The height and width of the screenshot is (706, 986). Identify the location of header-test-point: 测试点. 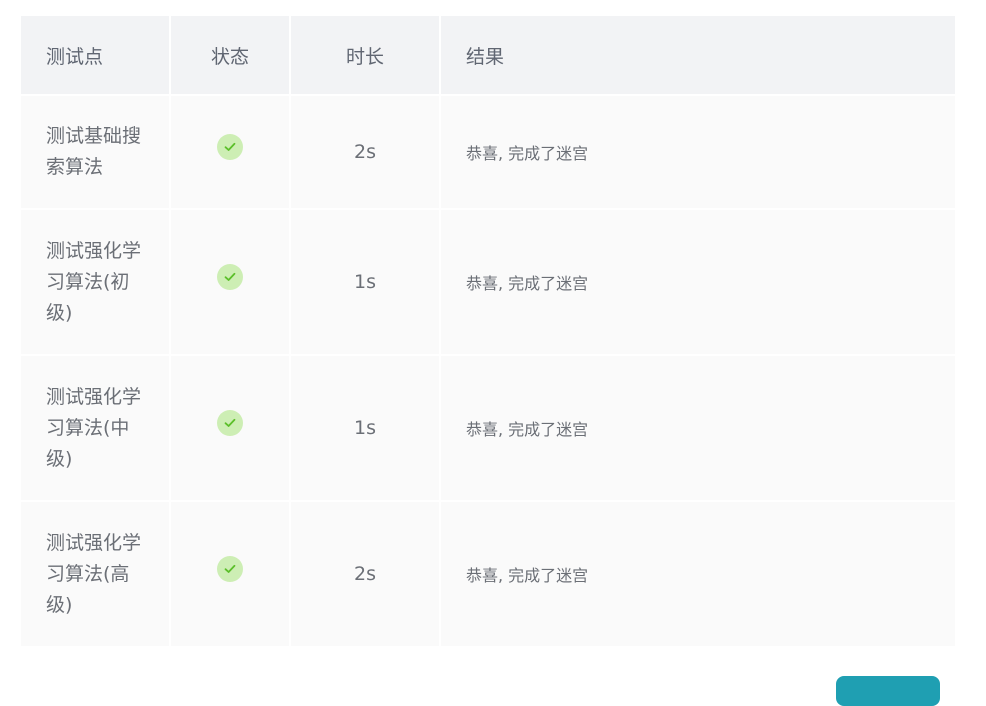
(96, 55).